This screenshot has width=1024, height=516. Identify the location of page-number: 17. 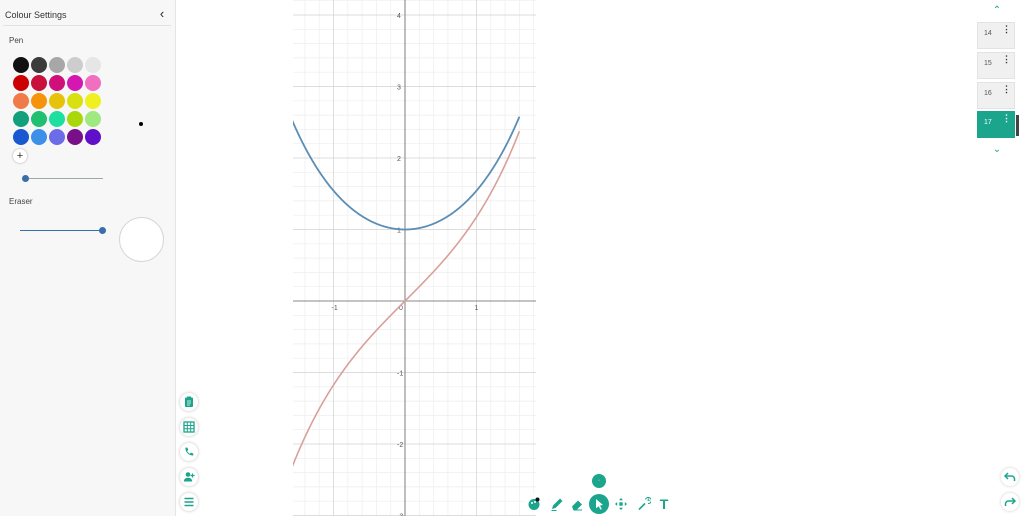
(988, 122).